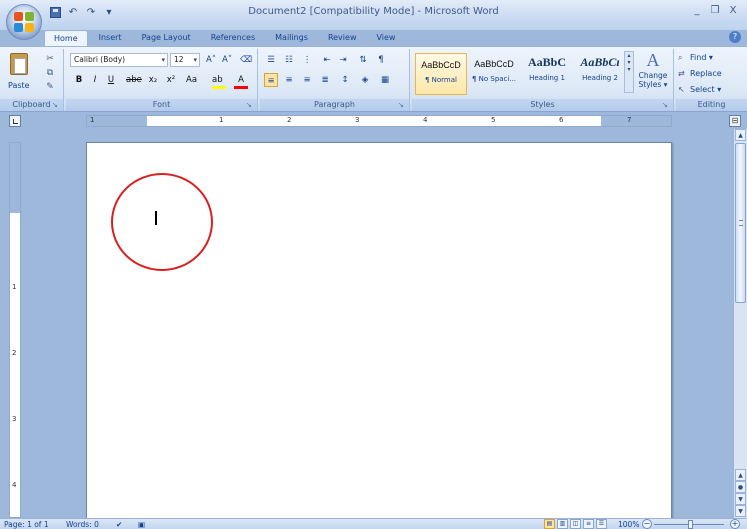  What do you see at coordinates (217, 80) in the screenshot?
I see `text-highlight-button: ab` at bounding box center [217, 80].